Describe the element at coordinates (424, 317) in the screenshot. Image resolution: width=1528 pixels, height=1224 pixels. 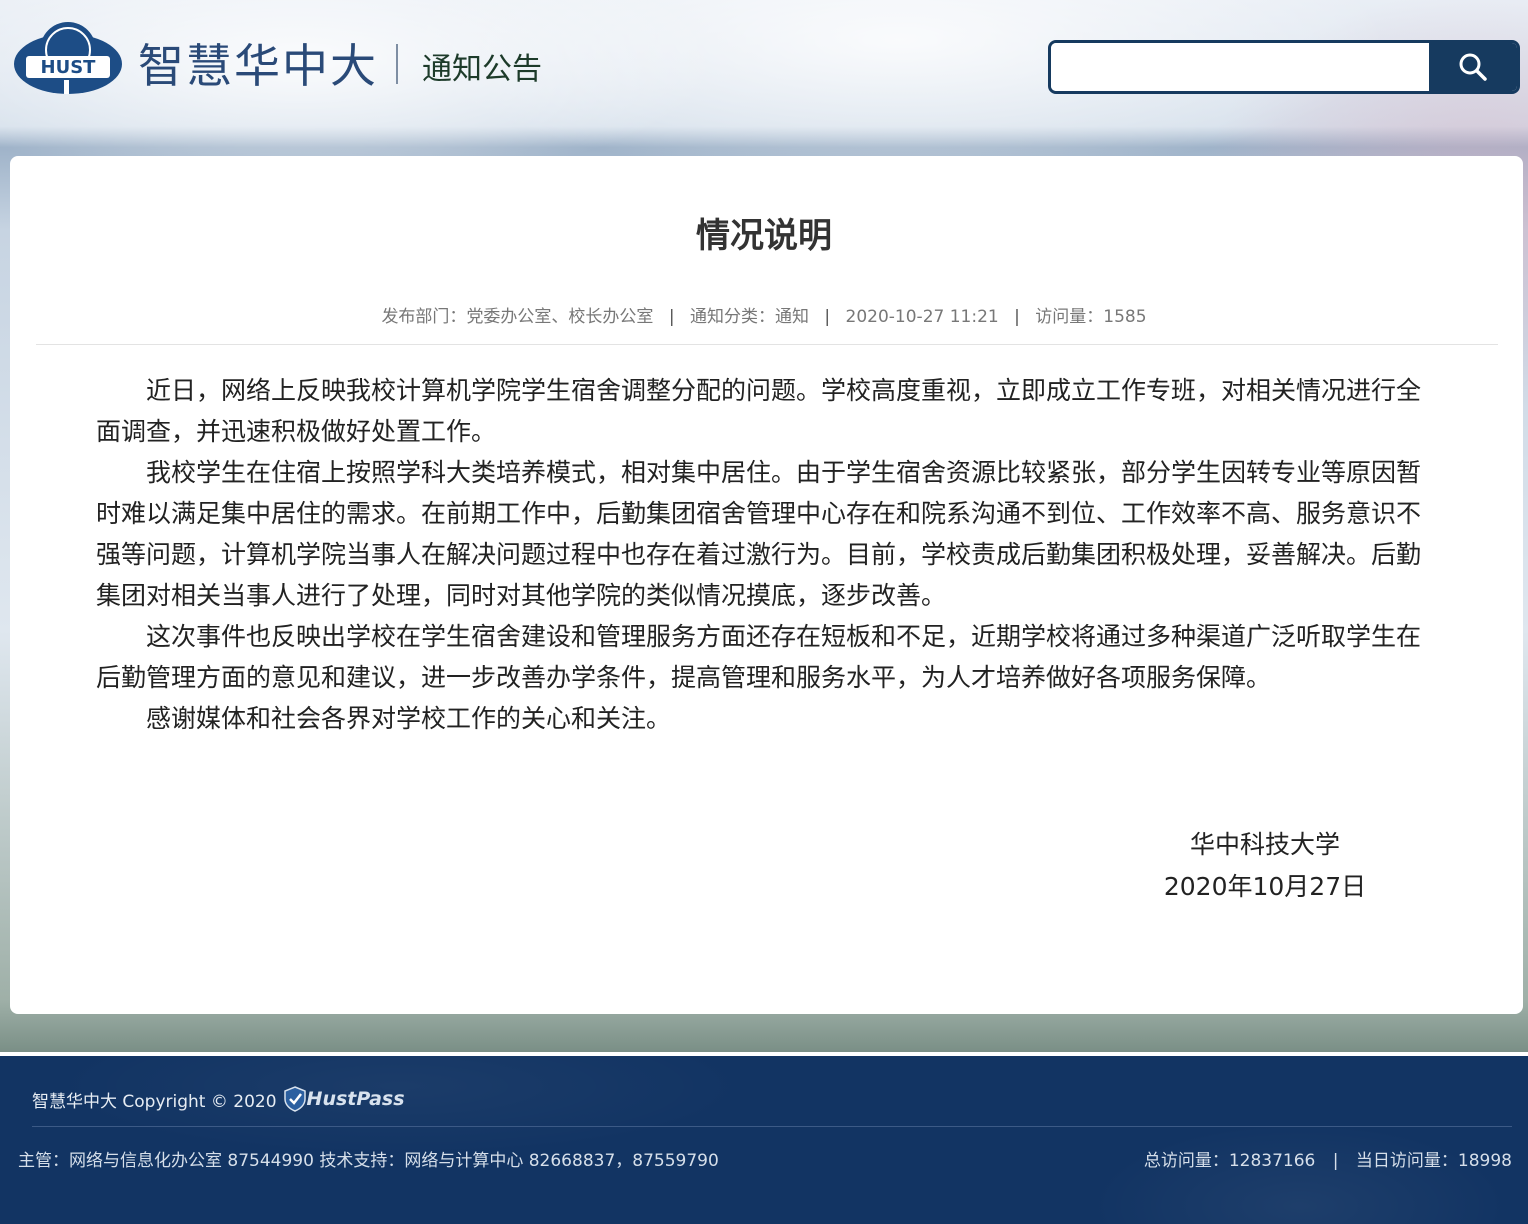
I see `meta-department-label: 发布部门：` at that location.